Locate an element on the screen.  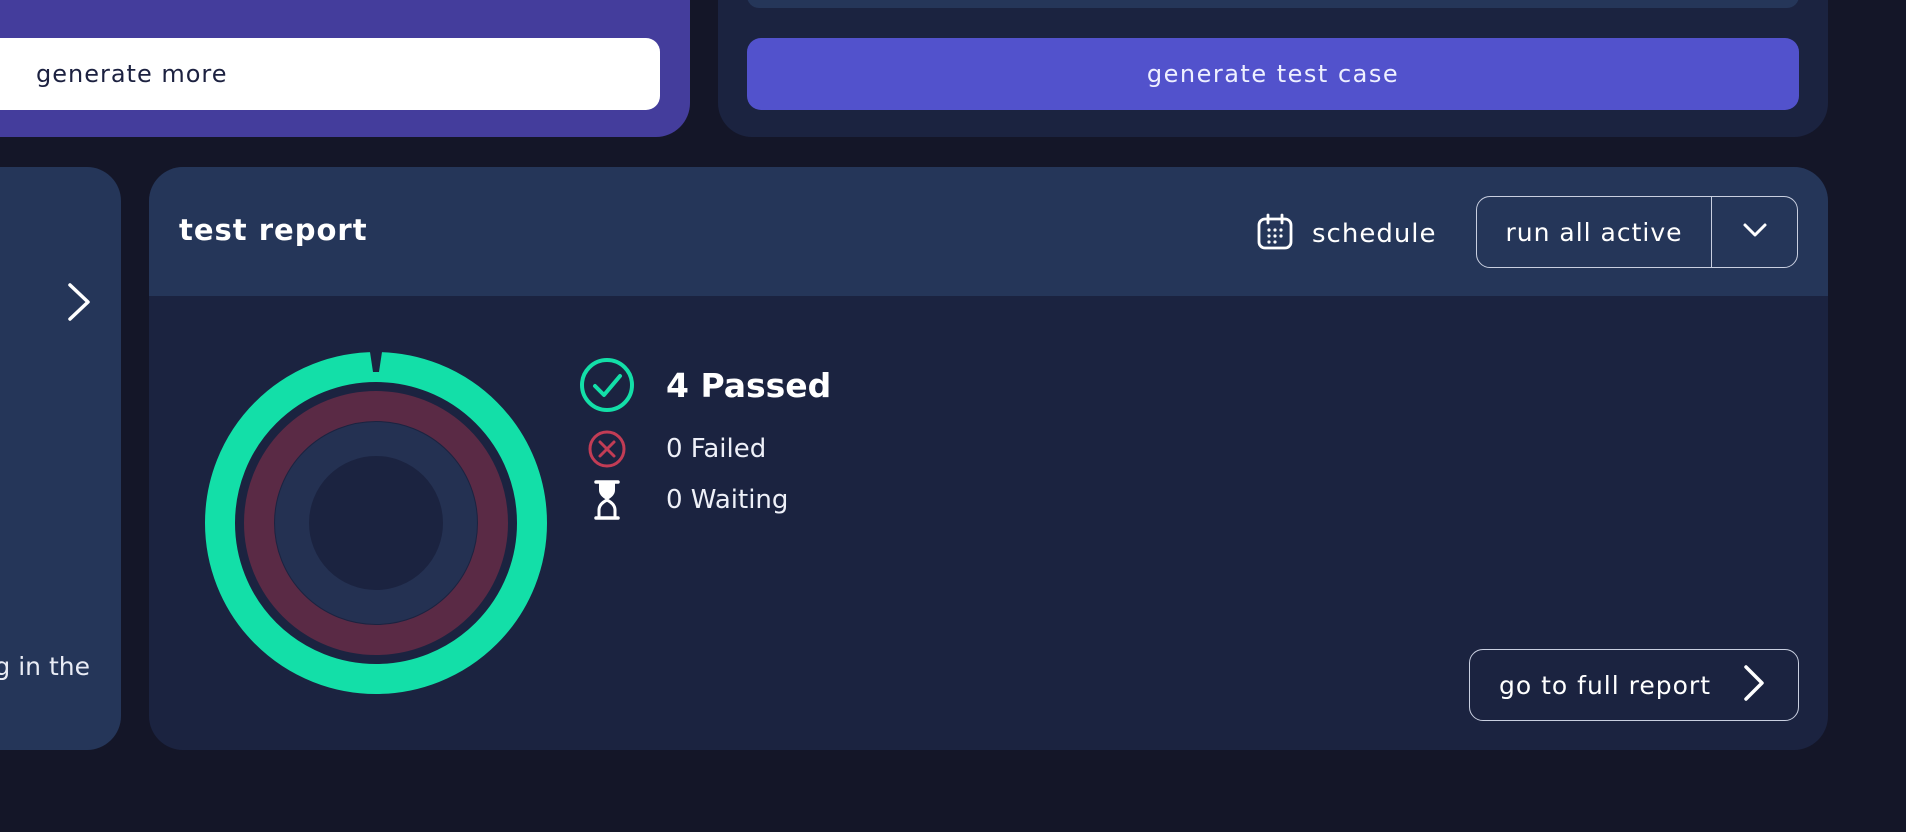
test-report-header: test report schedule run all active is located at coordinates (988, 231).